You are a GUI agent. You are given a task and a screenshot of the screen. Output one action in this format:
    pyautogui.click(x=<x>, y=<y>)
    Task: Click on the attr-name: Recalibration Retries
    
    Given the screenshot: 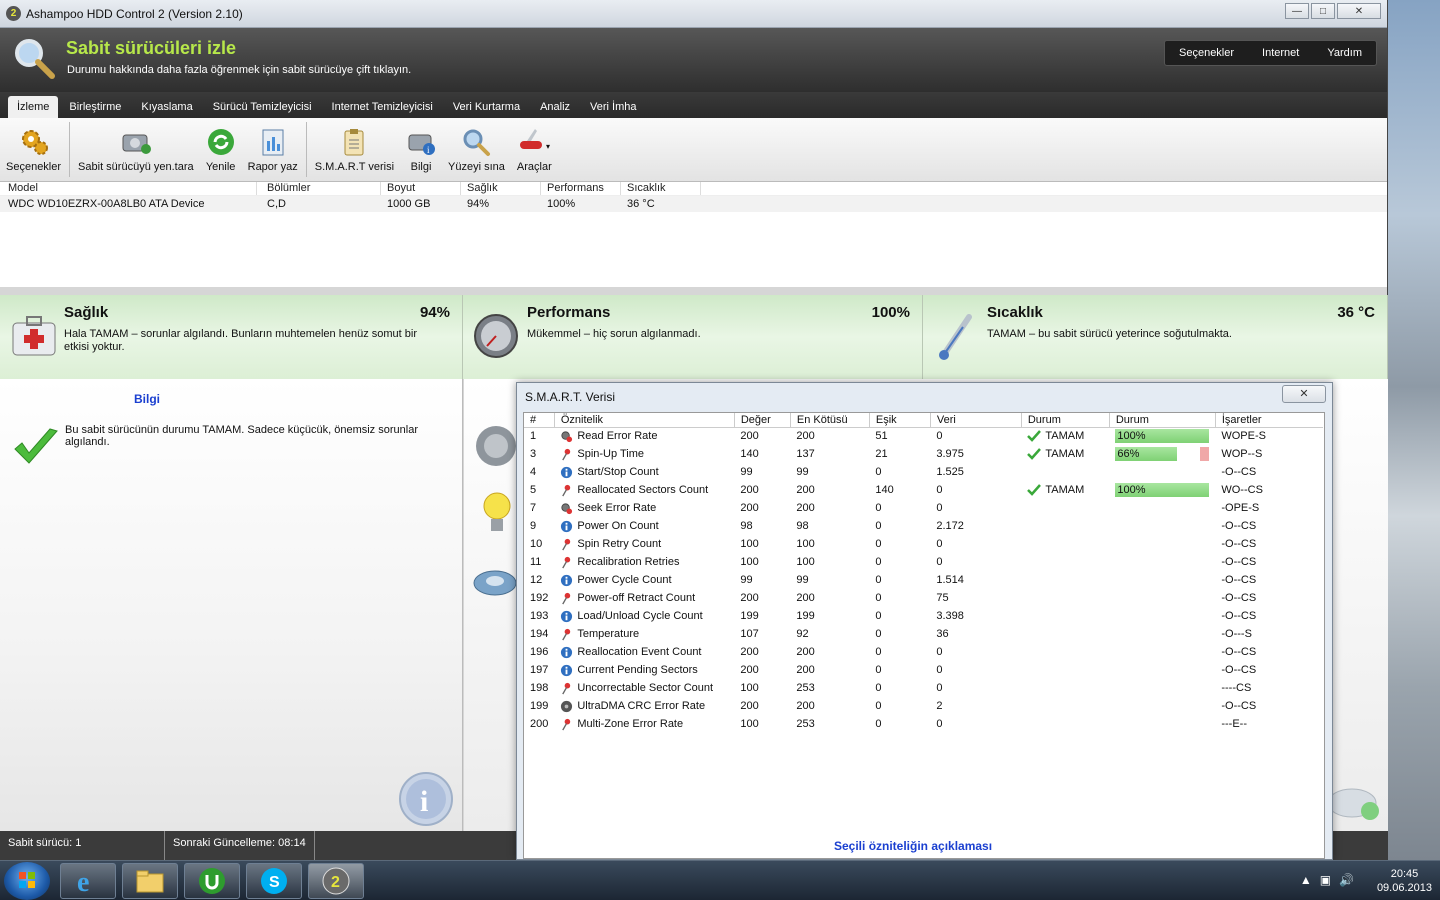 What is the action you would take?
    pyautogui.click(x=628, y=562)
    